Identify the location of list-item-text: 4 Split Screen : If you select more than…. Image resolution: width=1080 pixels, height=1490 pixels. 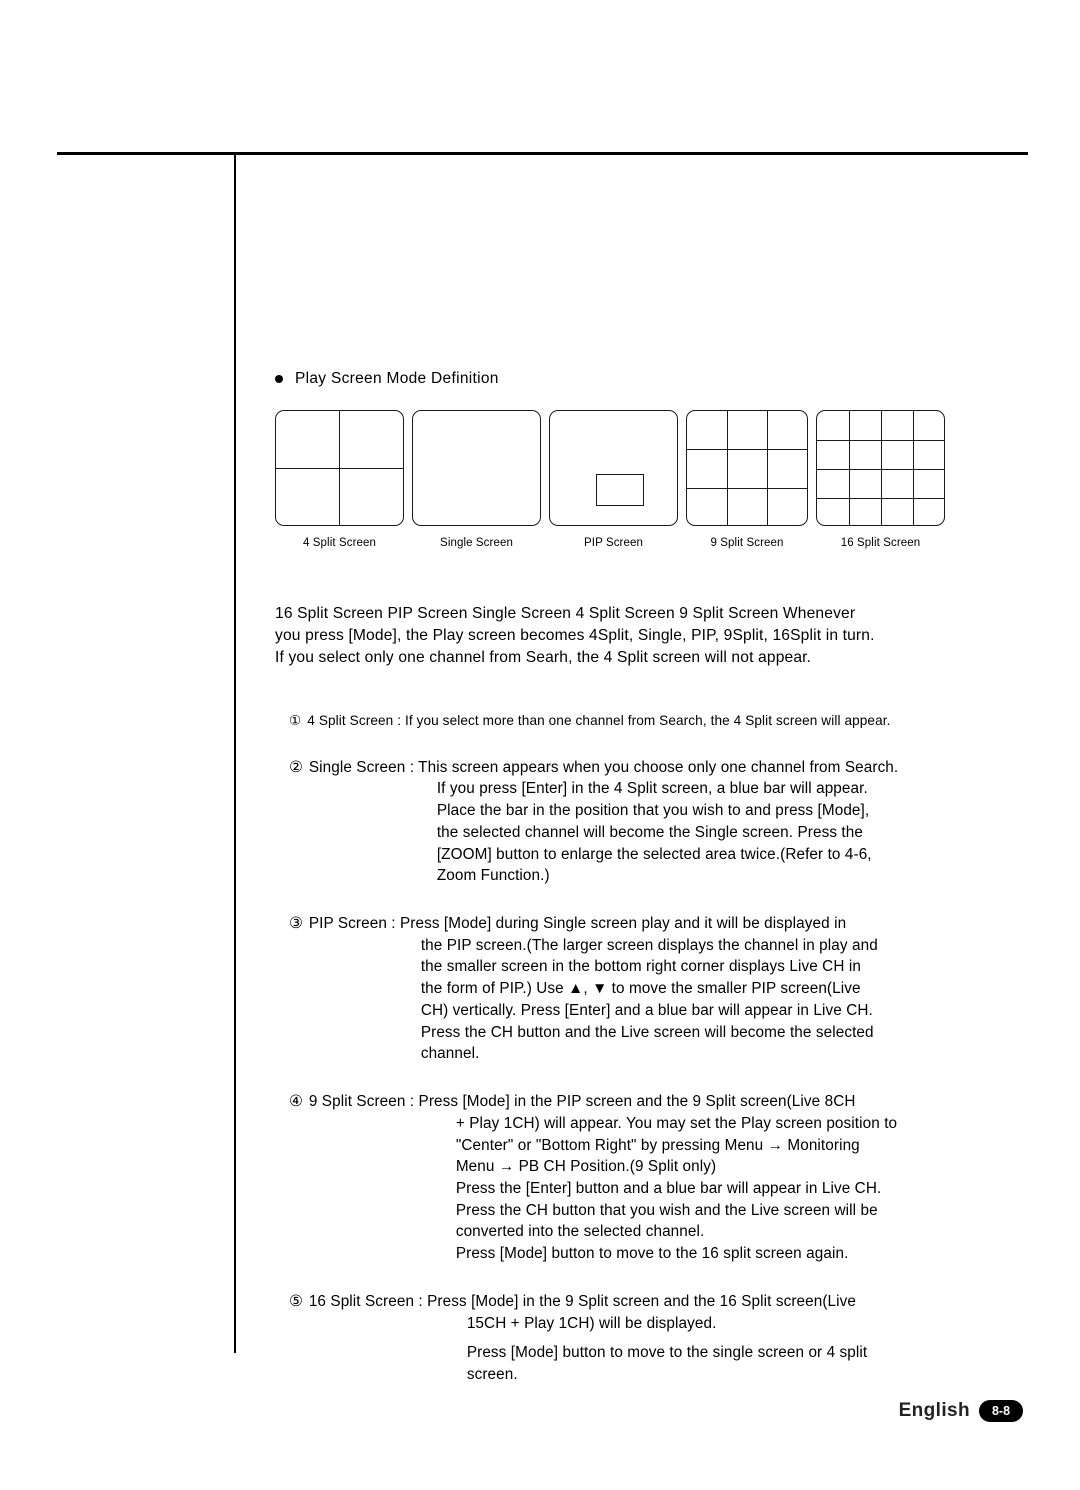
(599, 721).